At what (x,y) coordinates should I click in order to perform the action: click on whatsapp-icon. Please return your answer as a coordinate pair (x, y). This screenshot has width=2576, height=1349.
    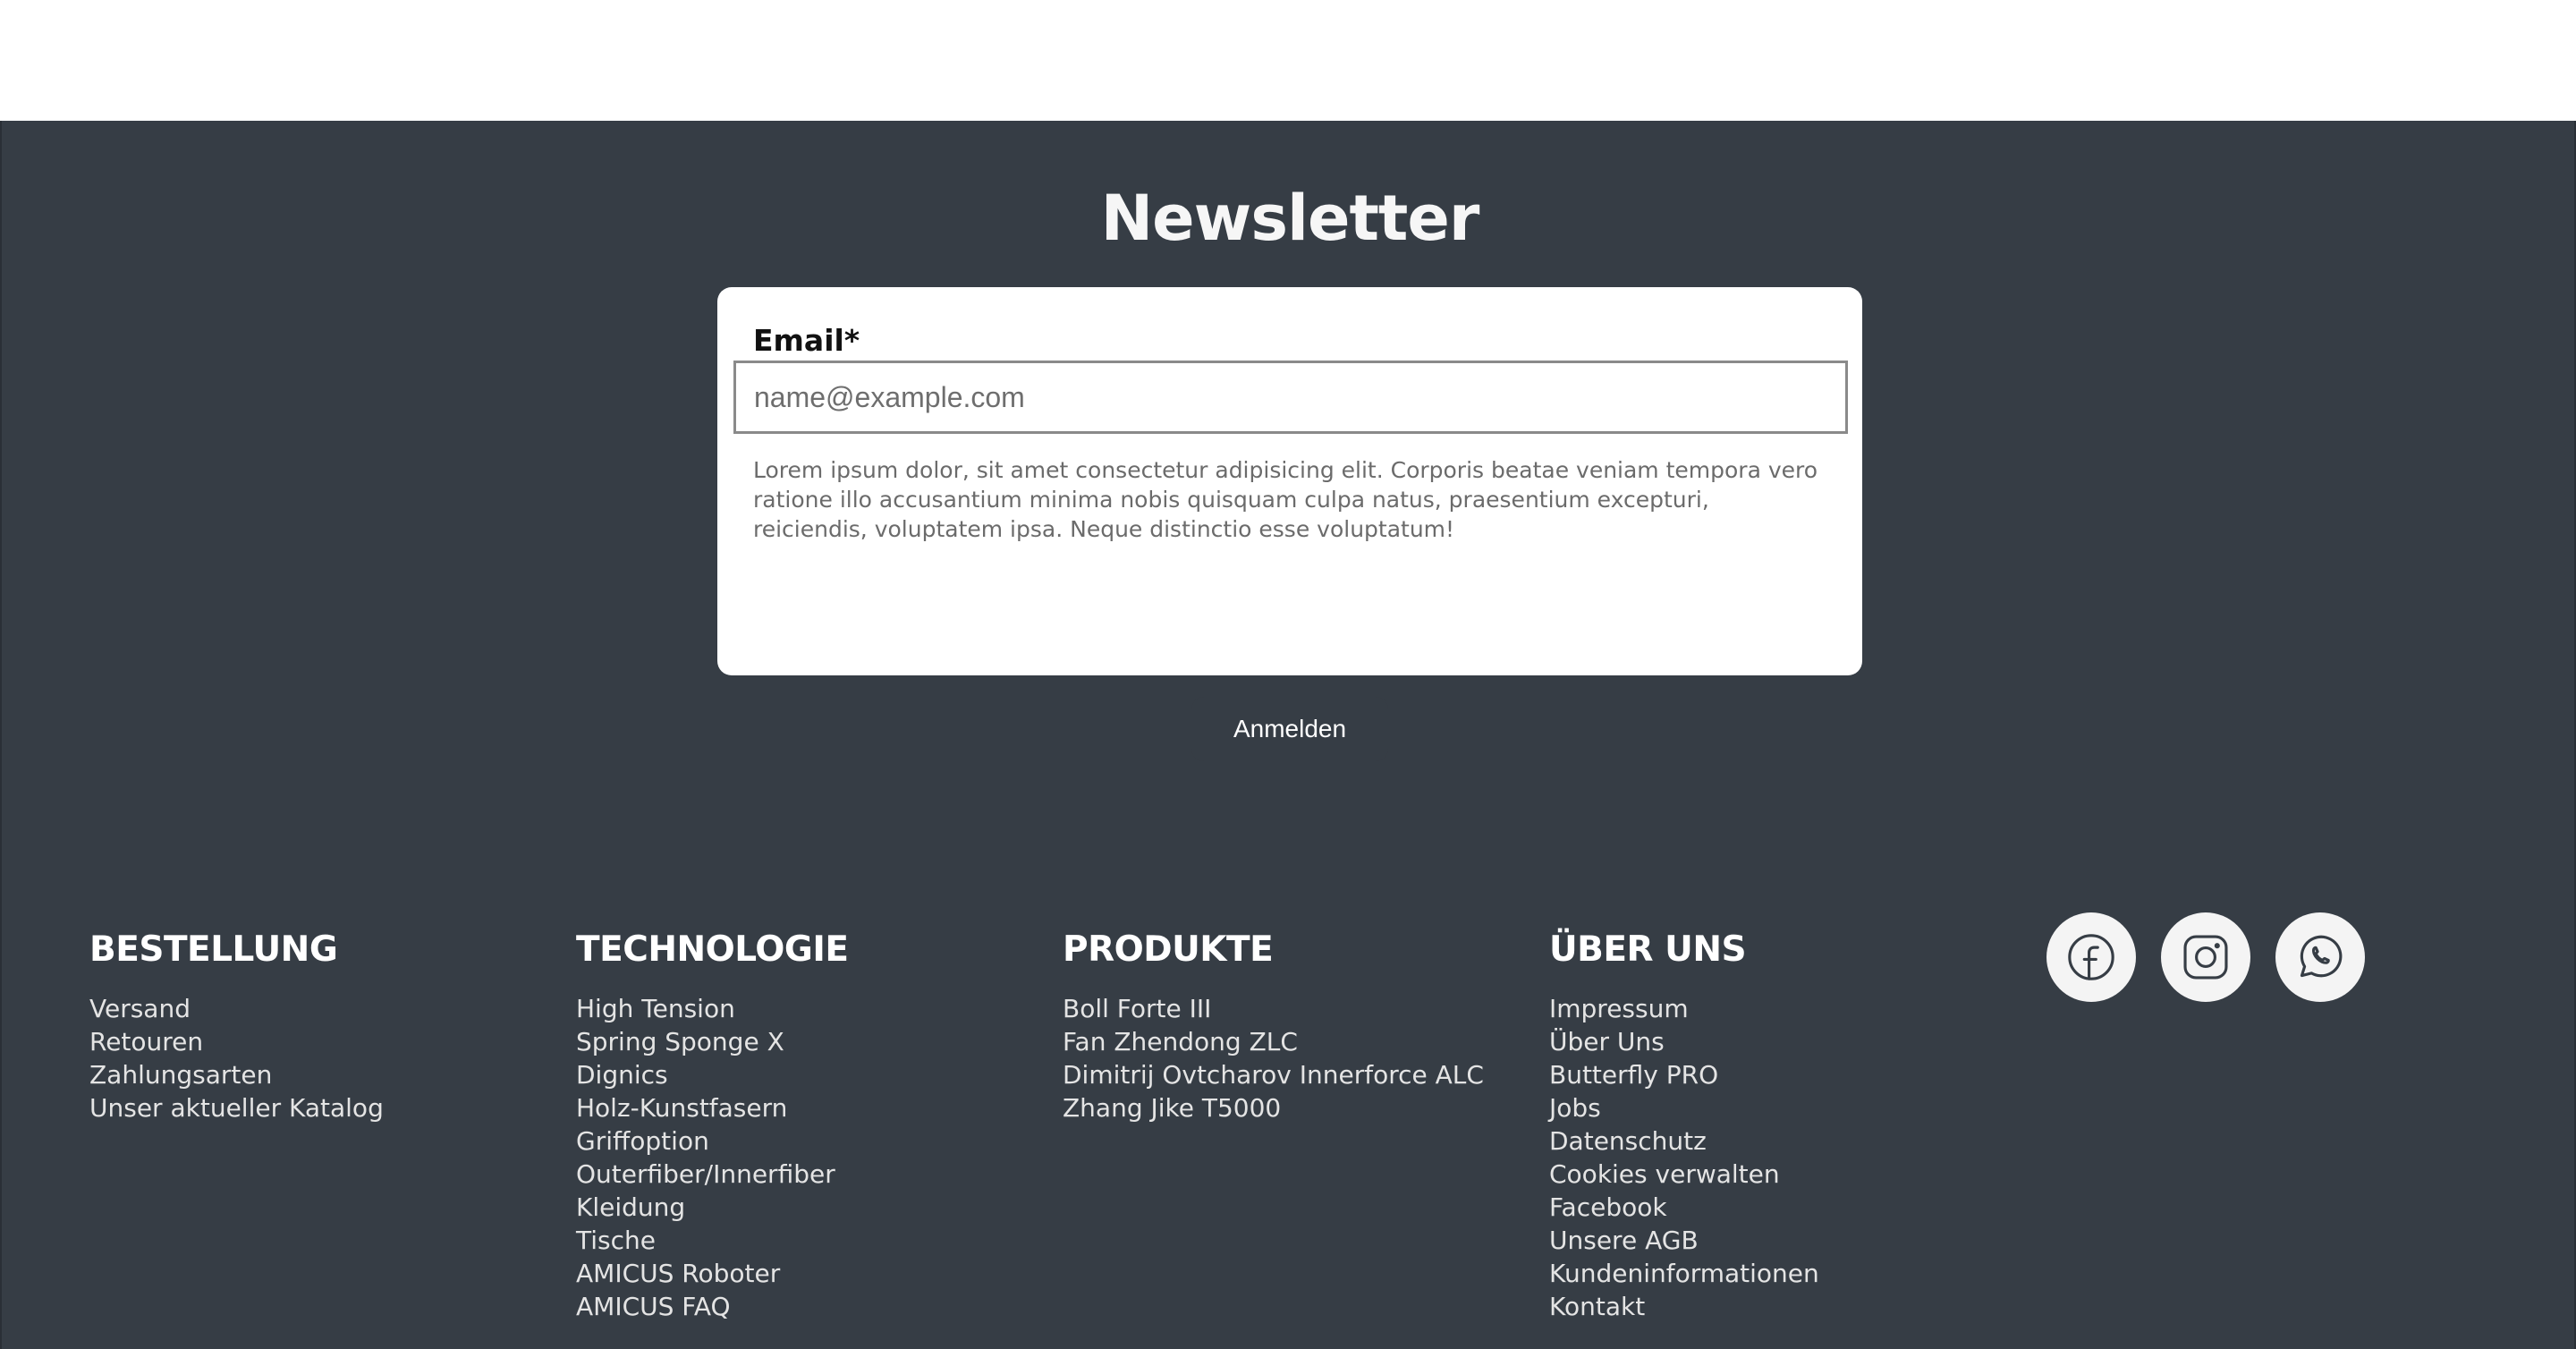
    Looking at the image, I should click on (2321, 956).